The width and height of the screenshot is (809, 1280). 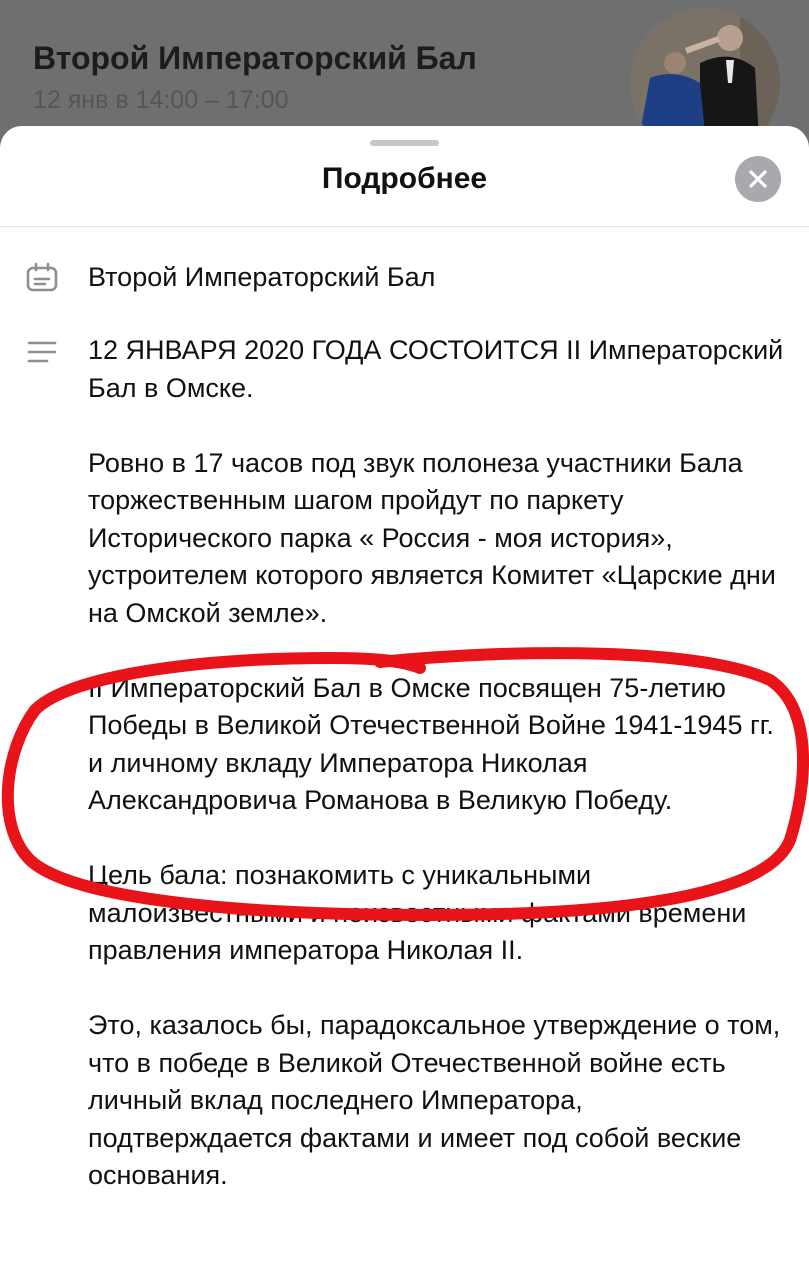 What do you see at coordinates (161, 100) in the screenshot?
I see `event-header-date: 12 янв в 14:00 – 17:00` at bounding box center [161, 100].